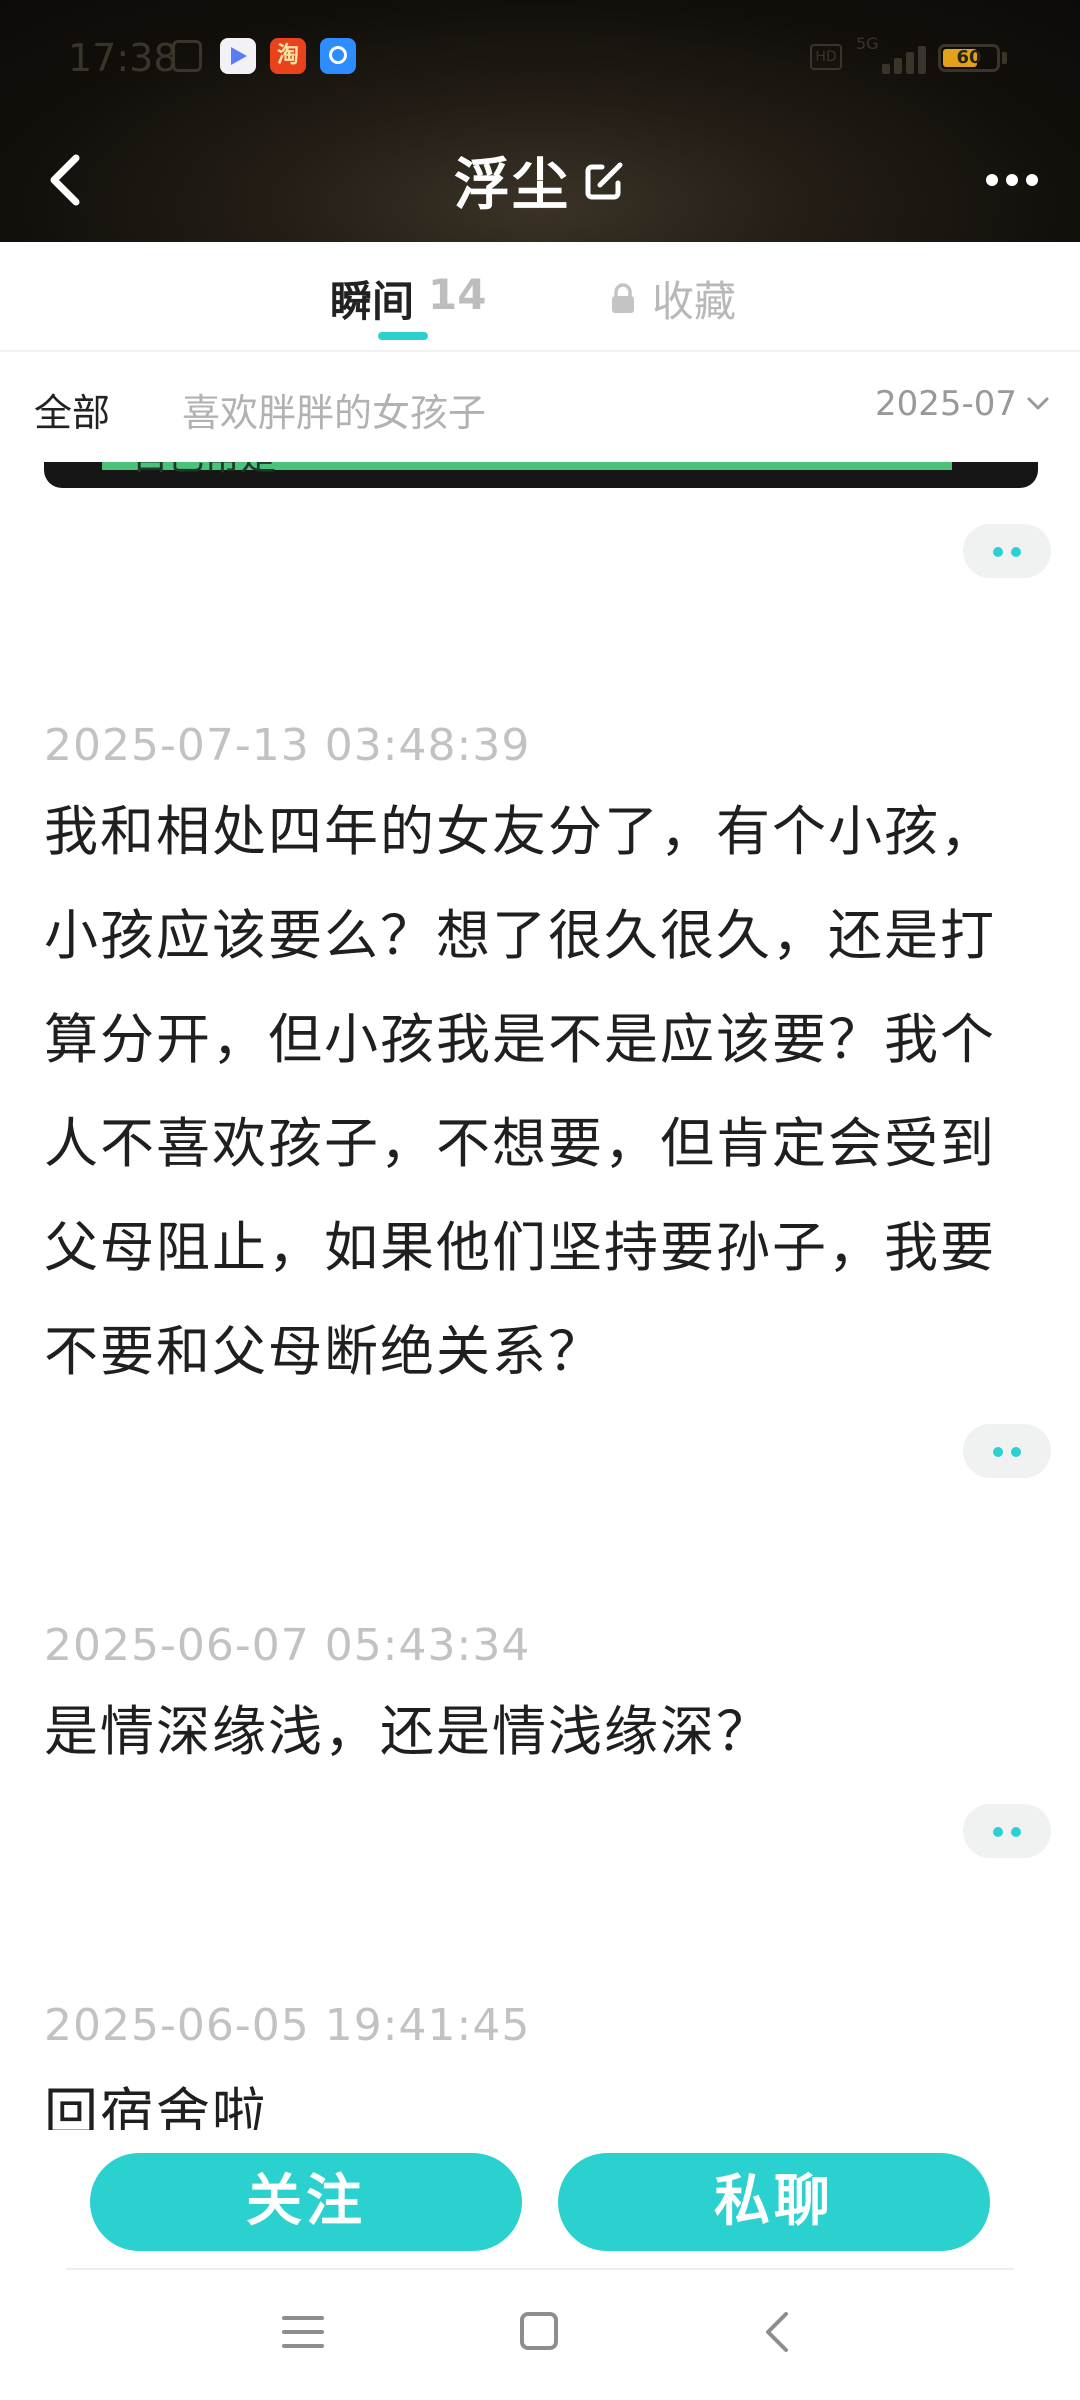 The height and width of the screenshot is (2400, 1080). What do you see at coordinates (826, 57) in the screenshot?
I see `hd-icon: HD` at bounding box center [826, 57].